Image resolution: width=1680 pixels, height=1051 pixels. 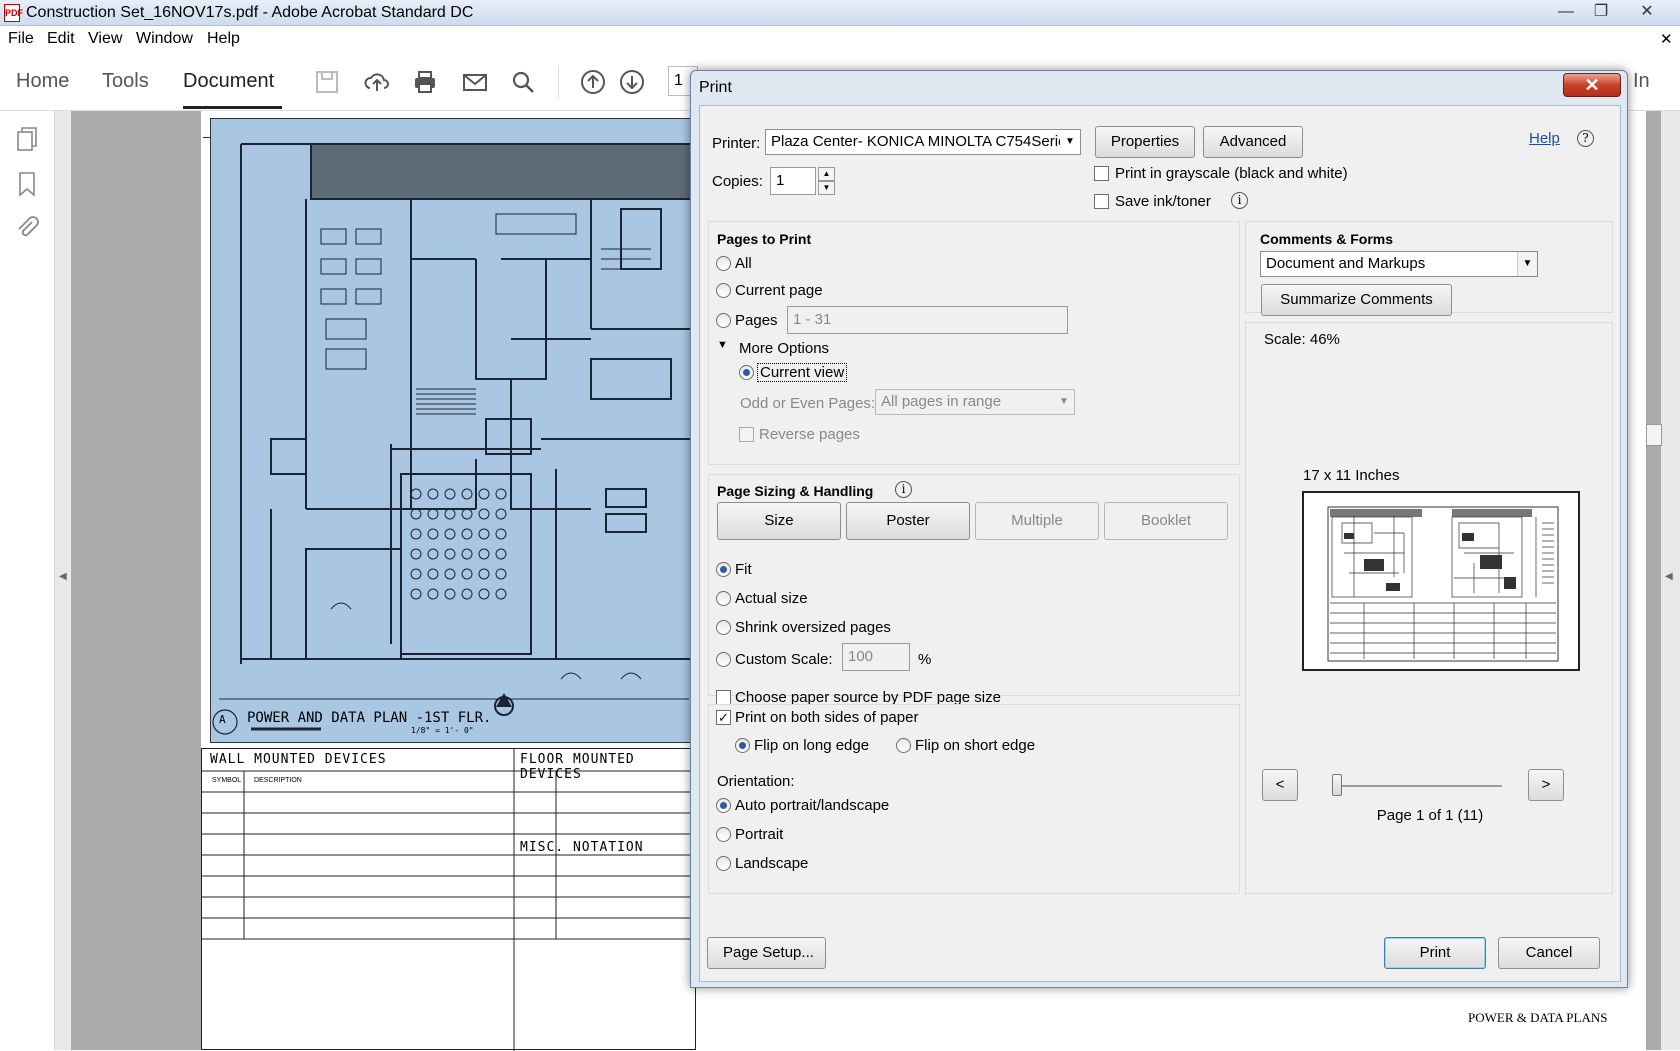 I want to click on paper-source-checkbox, so click(x=723, y=697).